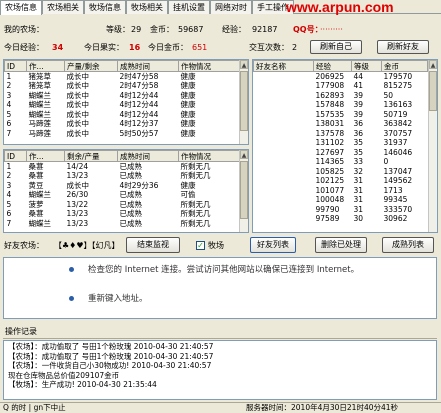 This screenshot has height=413, width=441. What do you see at coordinates (341, 134) in the screenshot?
I see `friend-row: 137578 36 370757` at bounding box center [341, 134].